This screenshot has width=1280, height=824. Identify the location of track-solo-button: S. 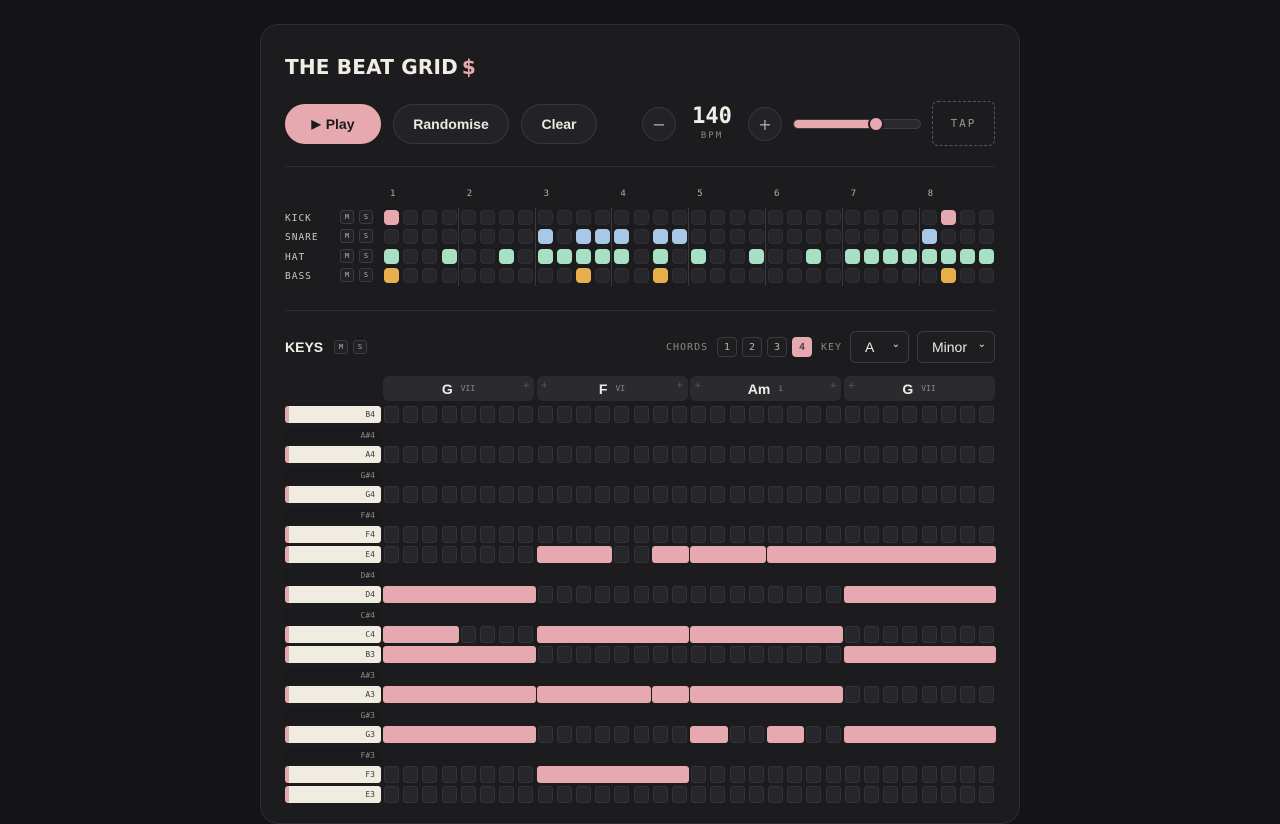
(366, 274).